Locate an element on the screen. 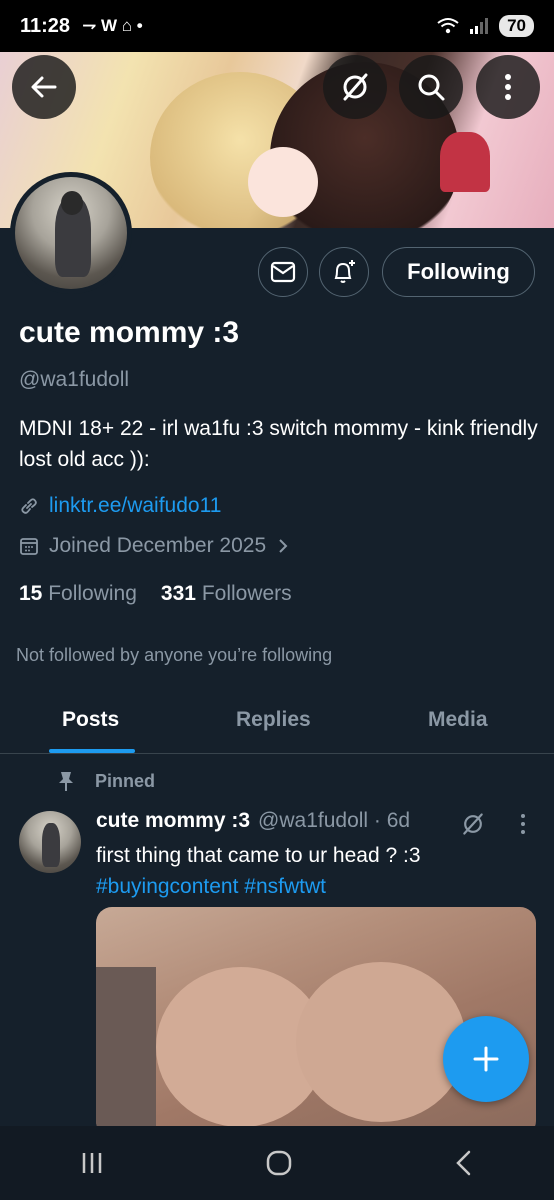  post-author-name: cute mommy :3 is located at coordinates (173, 821).